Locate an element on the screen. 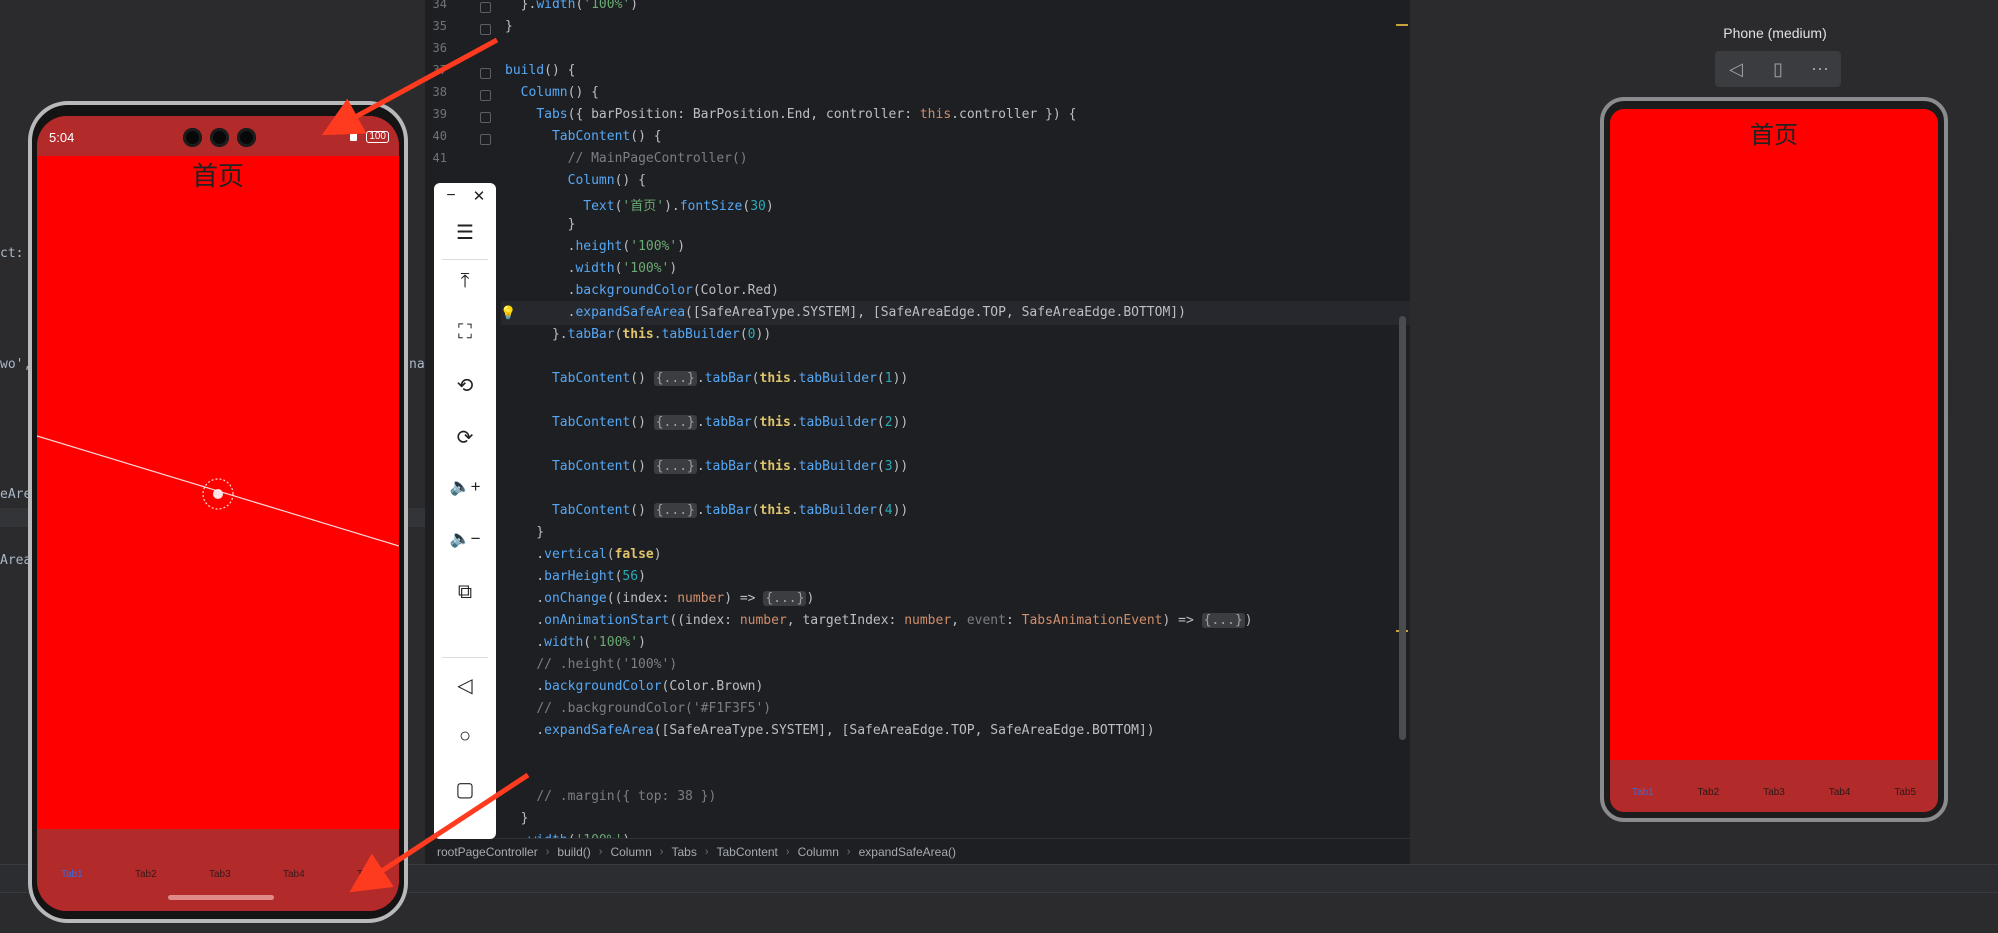  lightbulb-icon: 💡 is located at coordinates (508, 313).